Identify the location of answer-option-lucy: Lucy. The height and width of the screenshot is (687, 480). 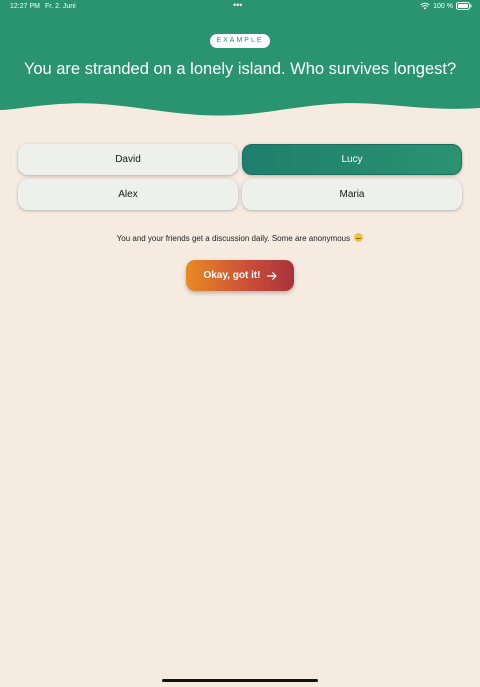
(352, 159).